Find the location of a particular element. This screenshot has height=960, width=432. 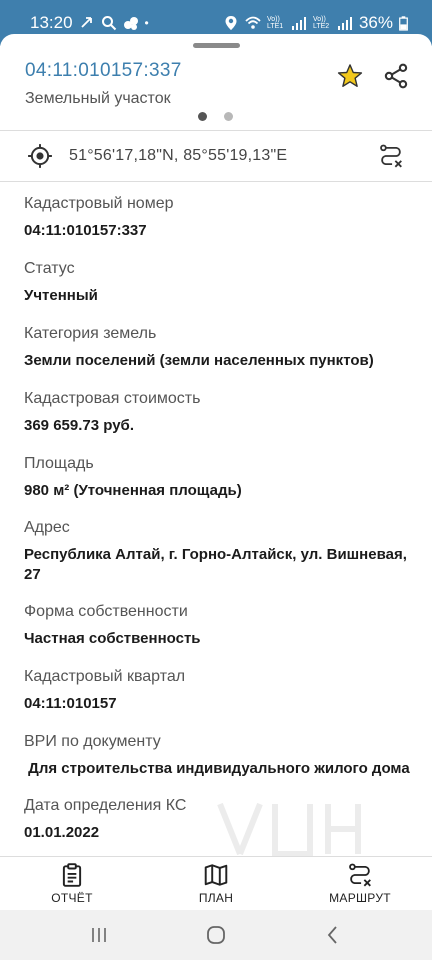

field-area: Площадь 980 м² (Уточненная площадь) is located at coordinates (222, 477).